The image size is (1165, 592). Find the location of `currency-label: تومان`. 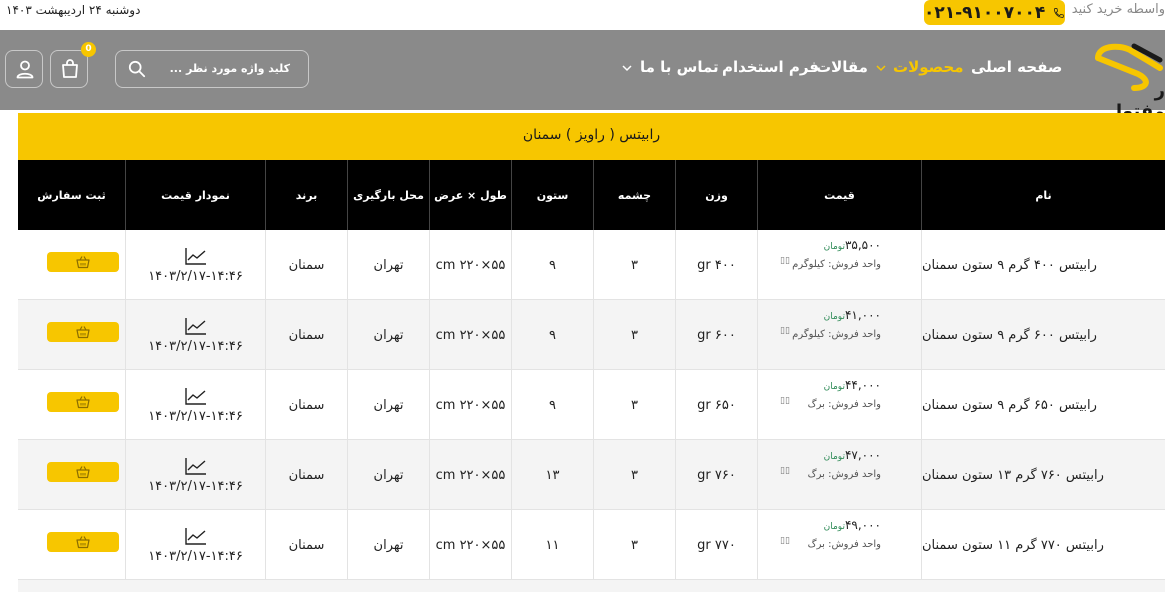

currency-label: تومان is located at coordinates (834, 387).